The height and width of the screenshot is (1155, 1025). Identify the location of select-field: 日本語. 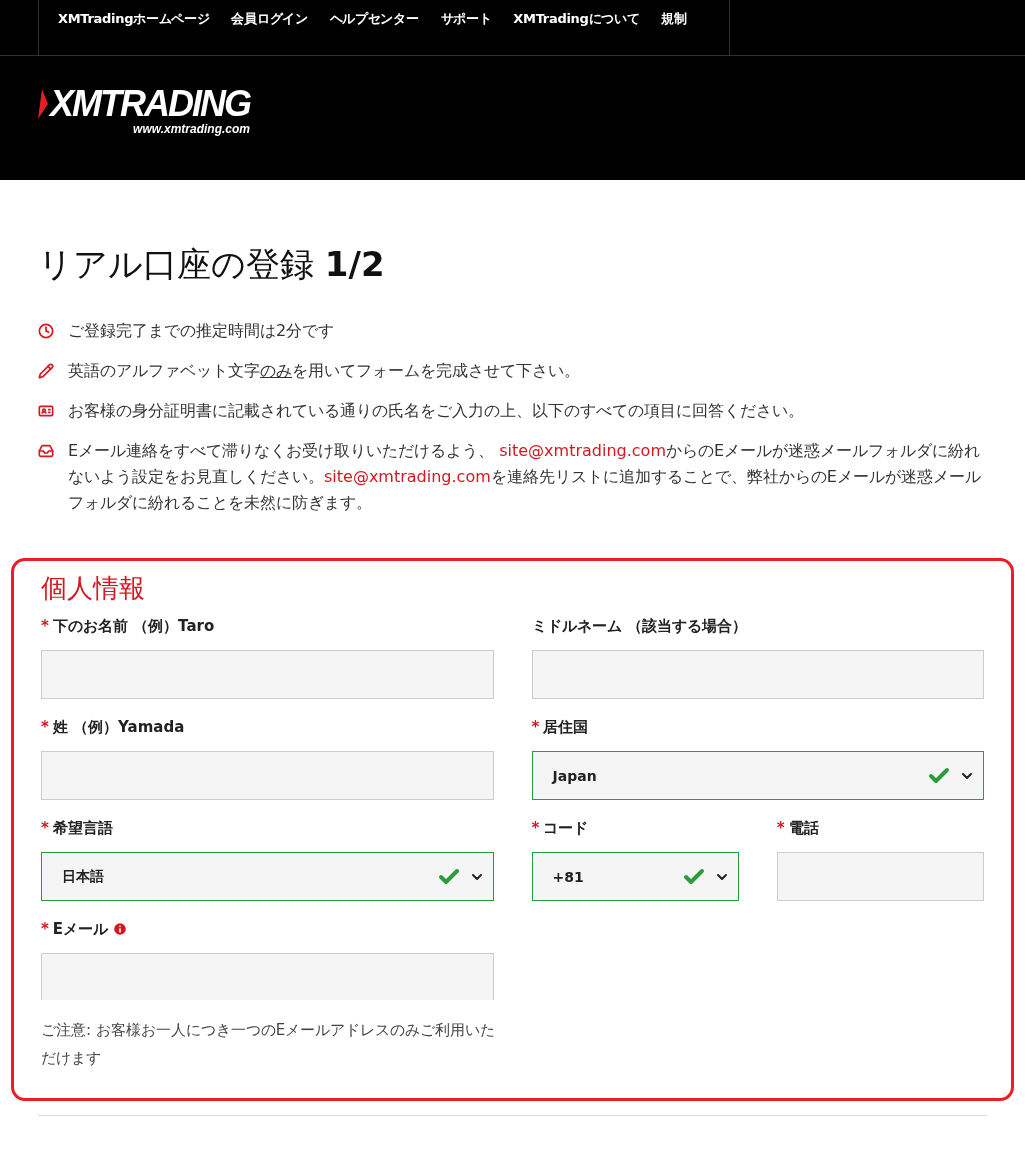
(267, 876).